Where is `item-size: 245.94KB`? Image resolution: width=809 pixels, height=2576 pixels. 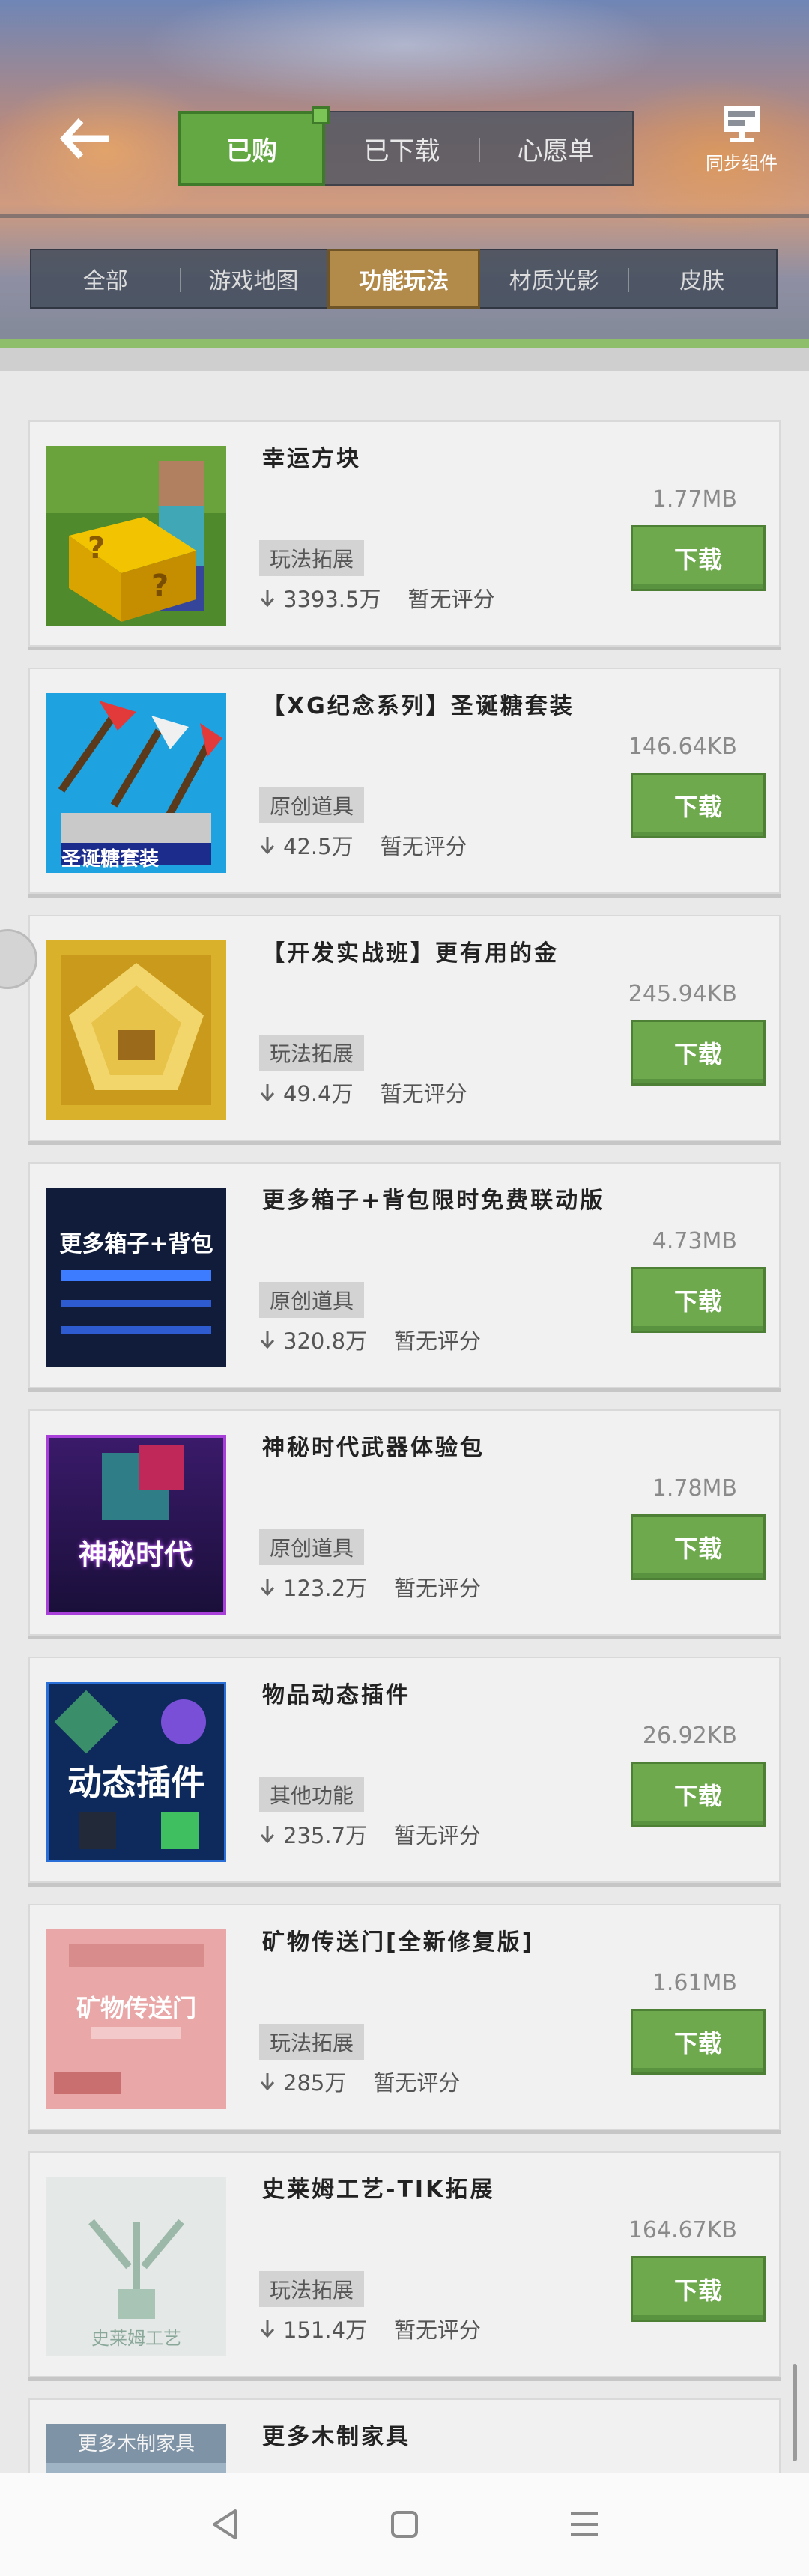 item-size: 245.94KB is located at coordinates (682, 994).